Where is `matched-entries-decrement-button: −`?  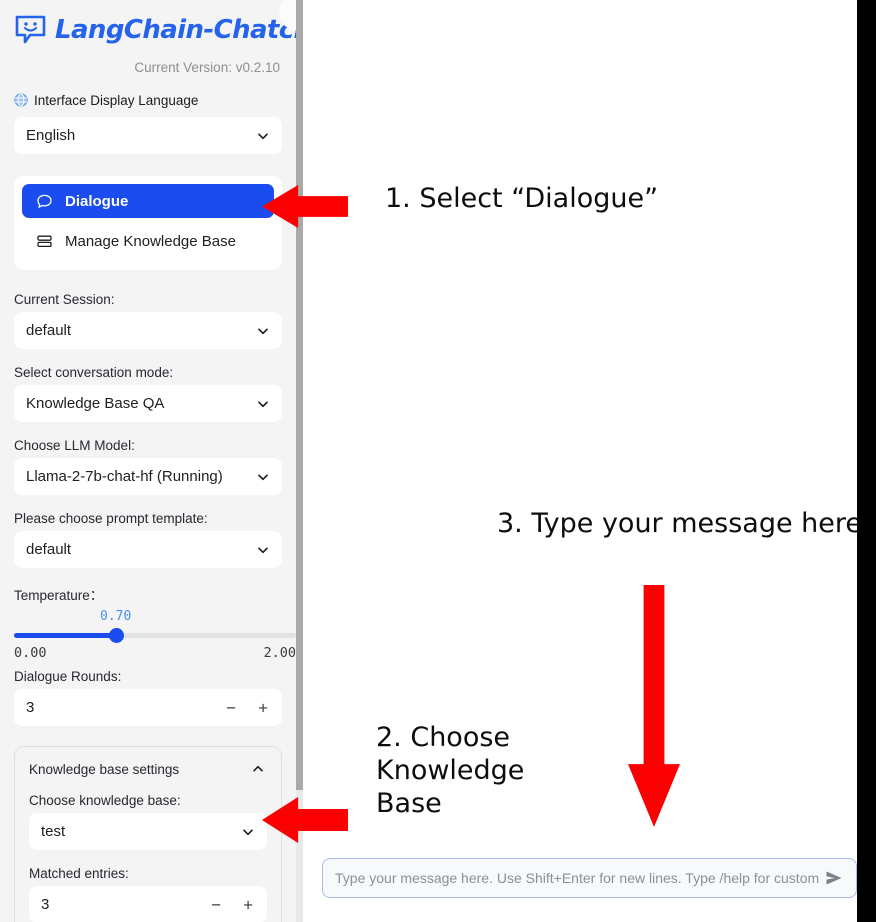
matched-entries-decrement-button: − is located at coordinates (216, 904).